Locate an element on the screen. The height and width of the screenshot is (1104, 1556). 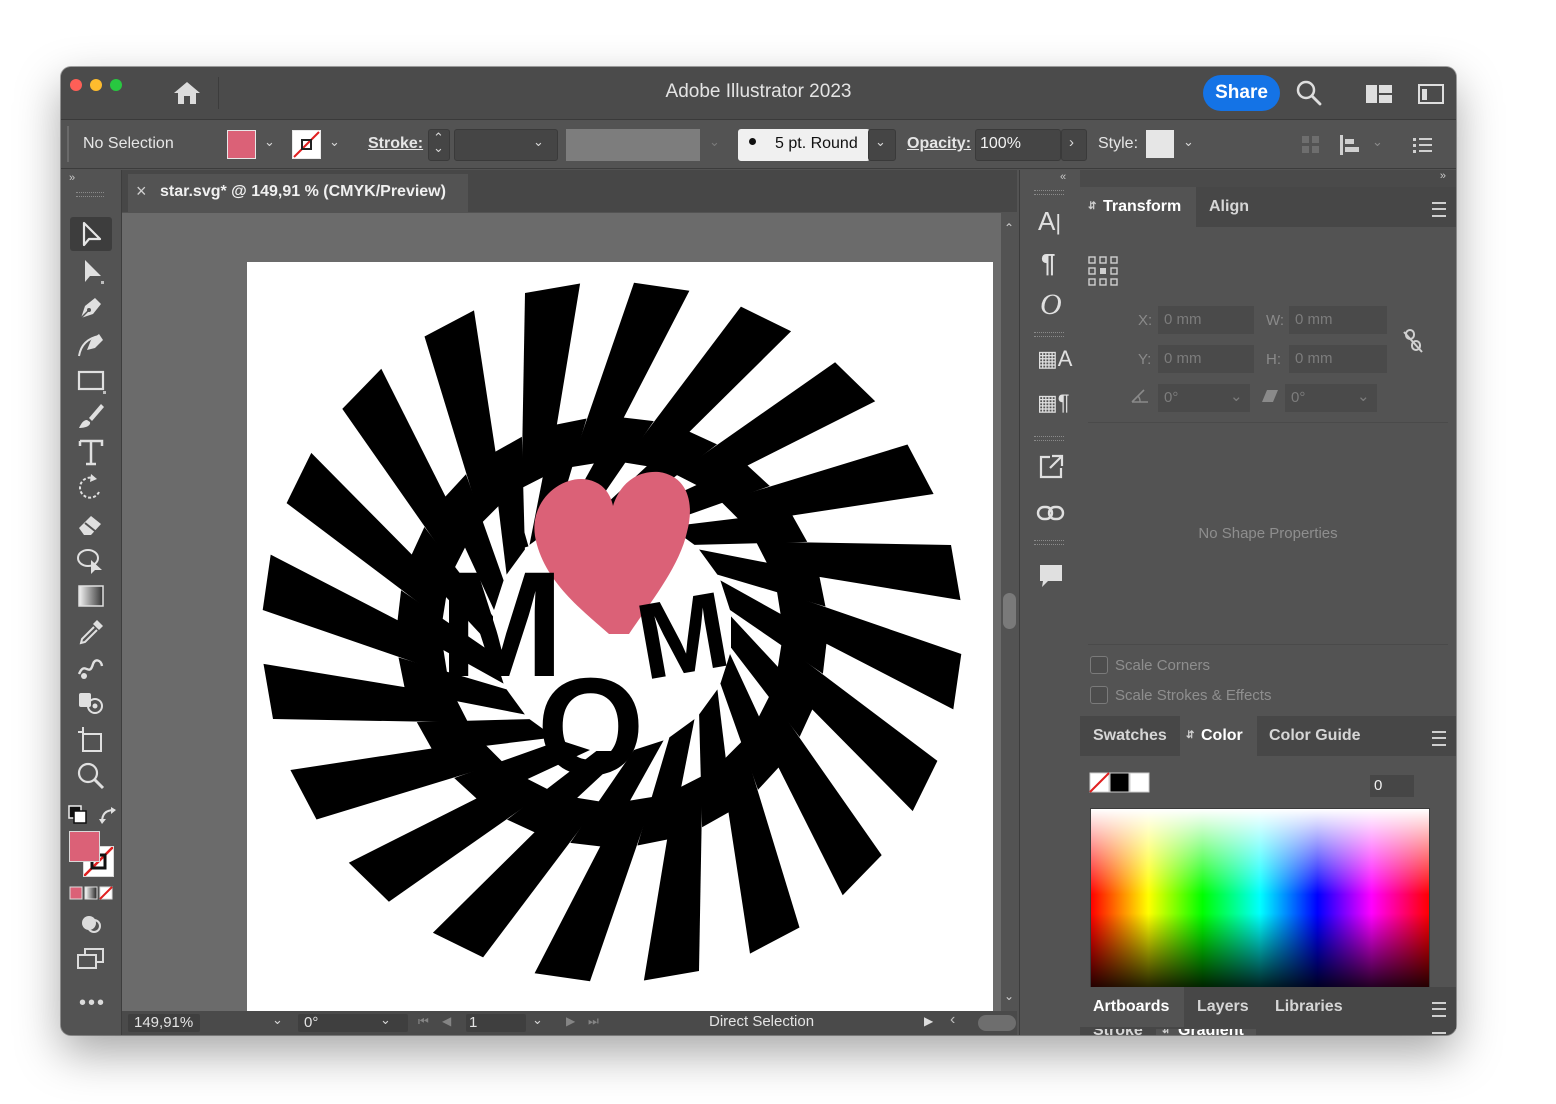
color-value-field: 0 is located at coordinates (1392, 786).